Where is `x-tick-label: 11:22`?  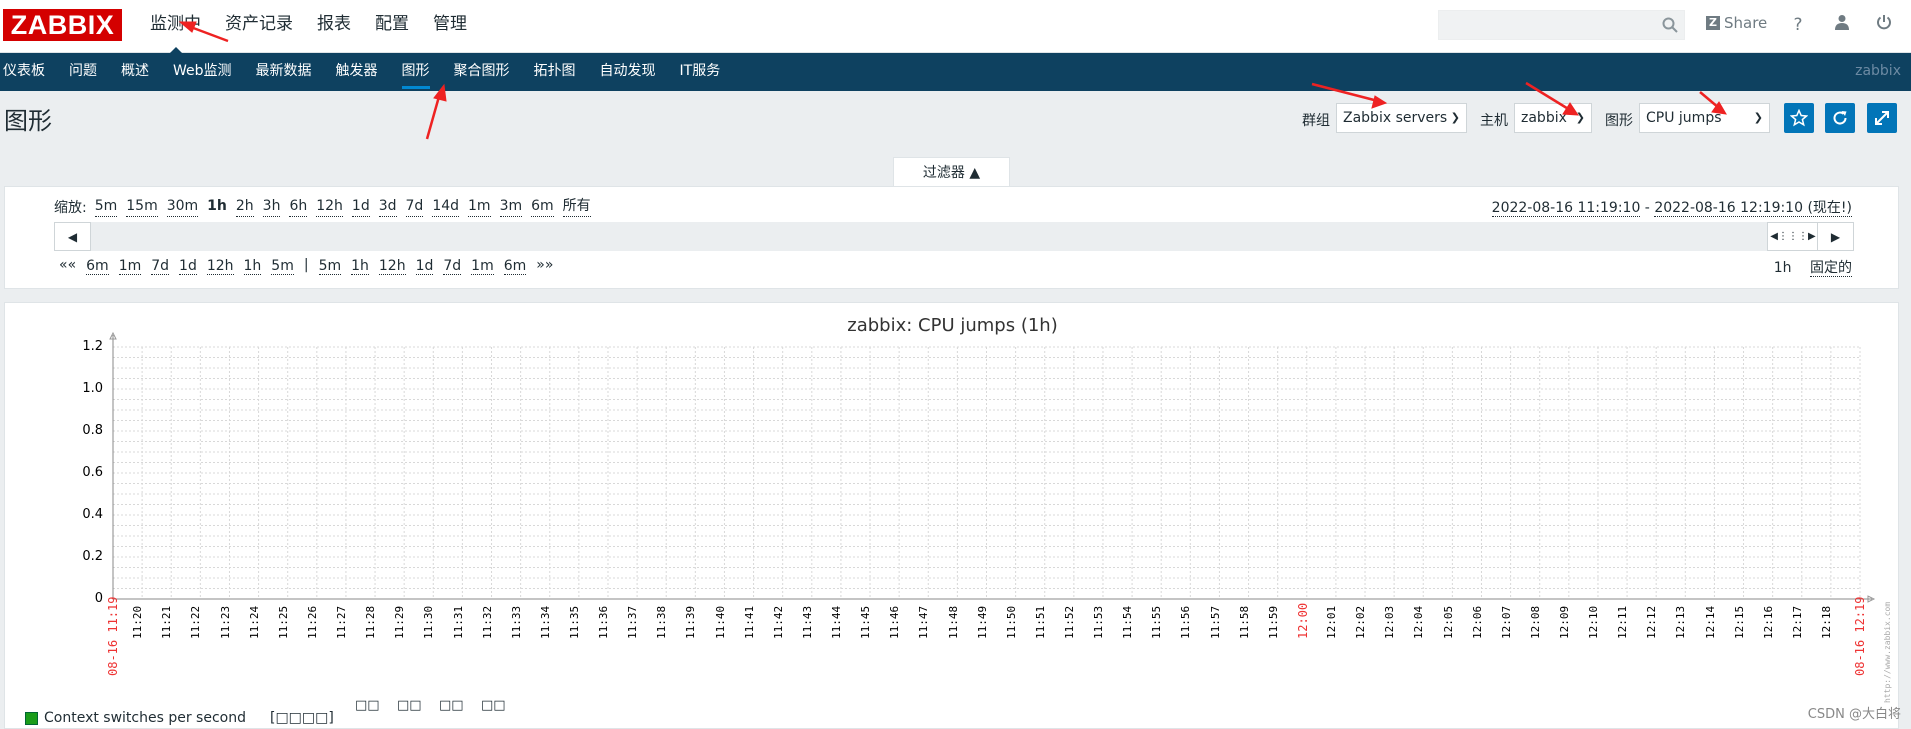
x-tick-label: 11:22 is located at coordinates (196, 622).